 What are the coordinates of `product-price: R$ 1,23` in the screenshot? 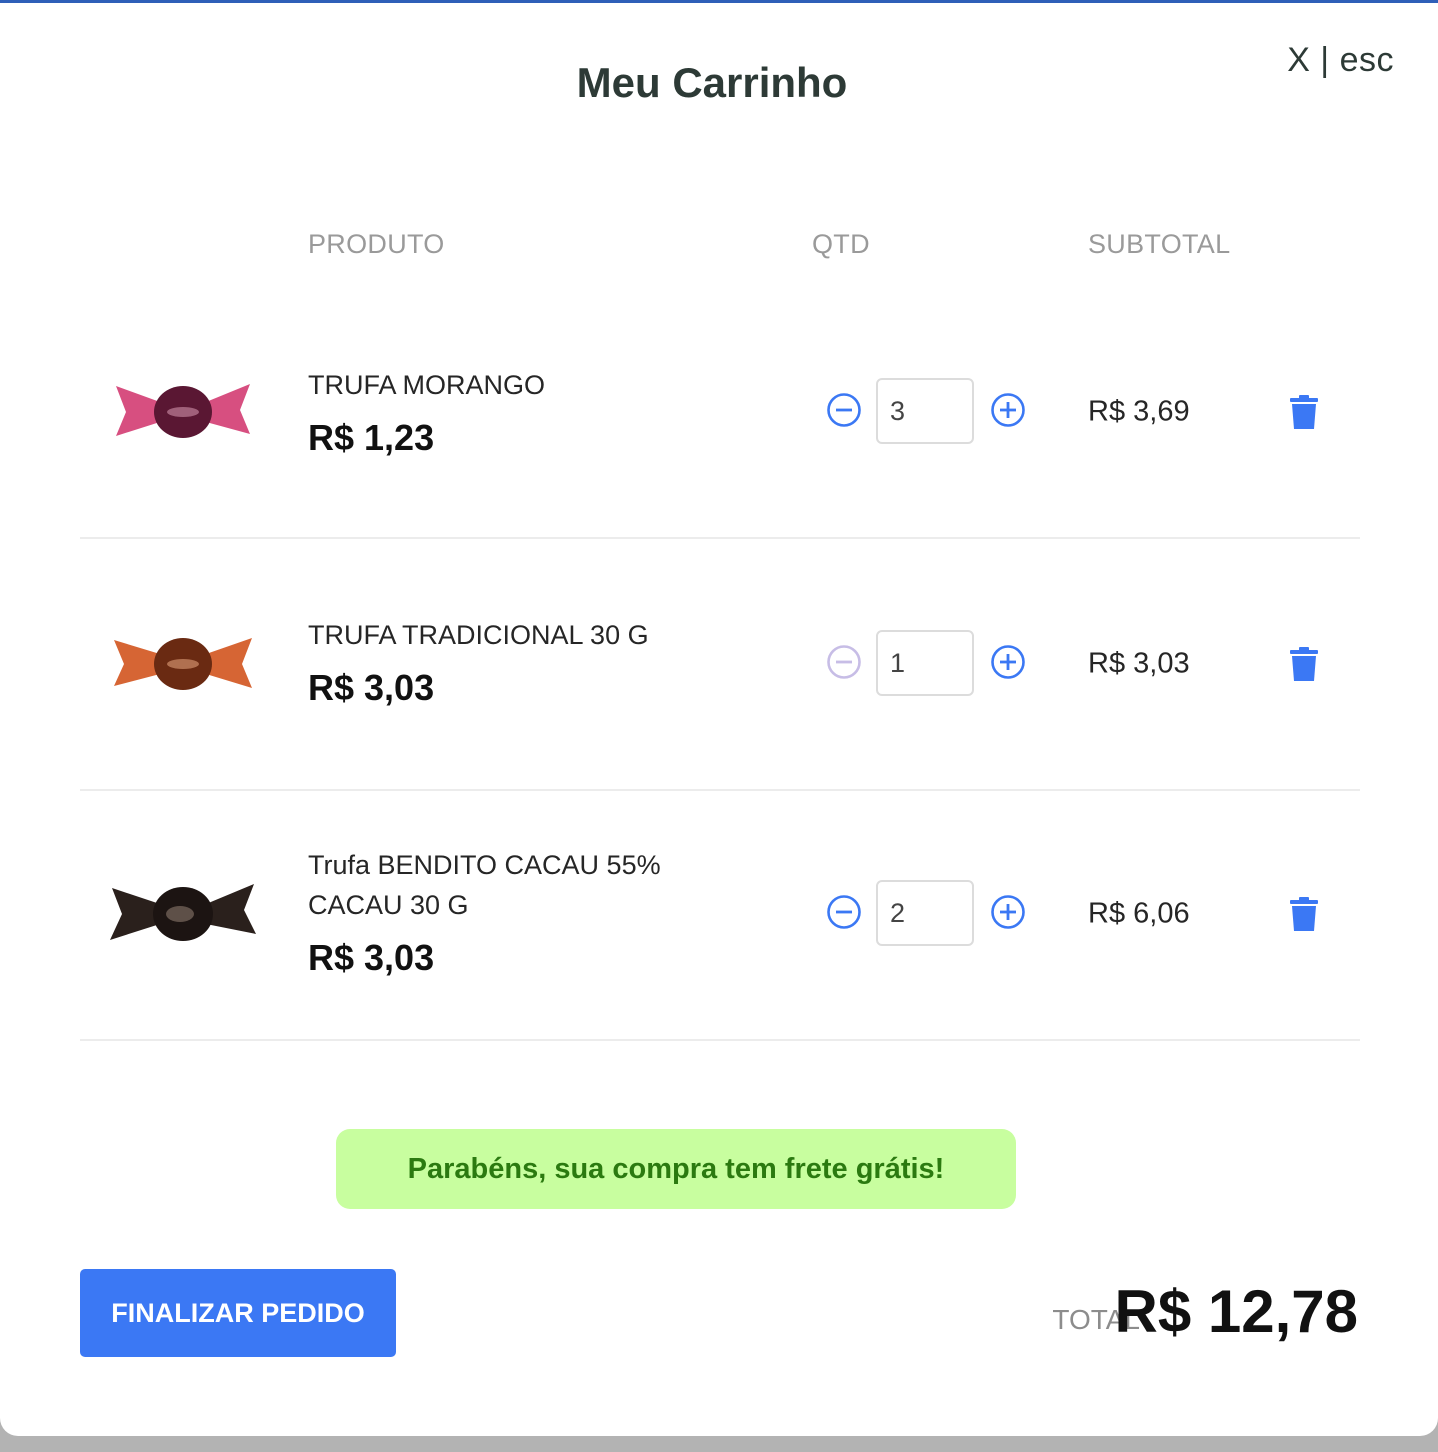 It's located at (371, 437).